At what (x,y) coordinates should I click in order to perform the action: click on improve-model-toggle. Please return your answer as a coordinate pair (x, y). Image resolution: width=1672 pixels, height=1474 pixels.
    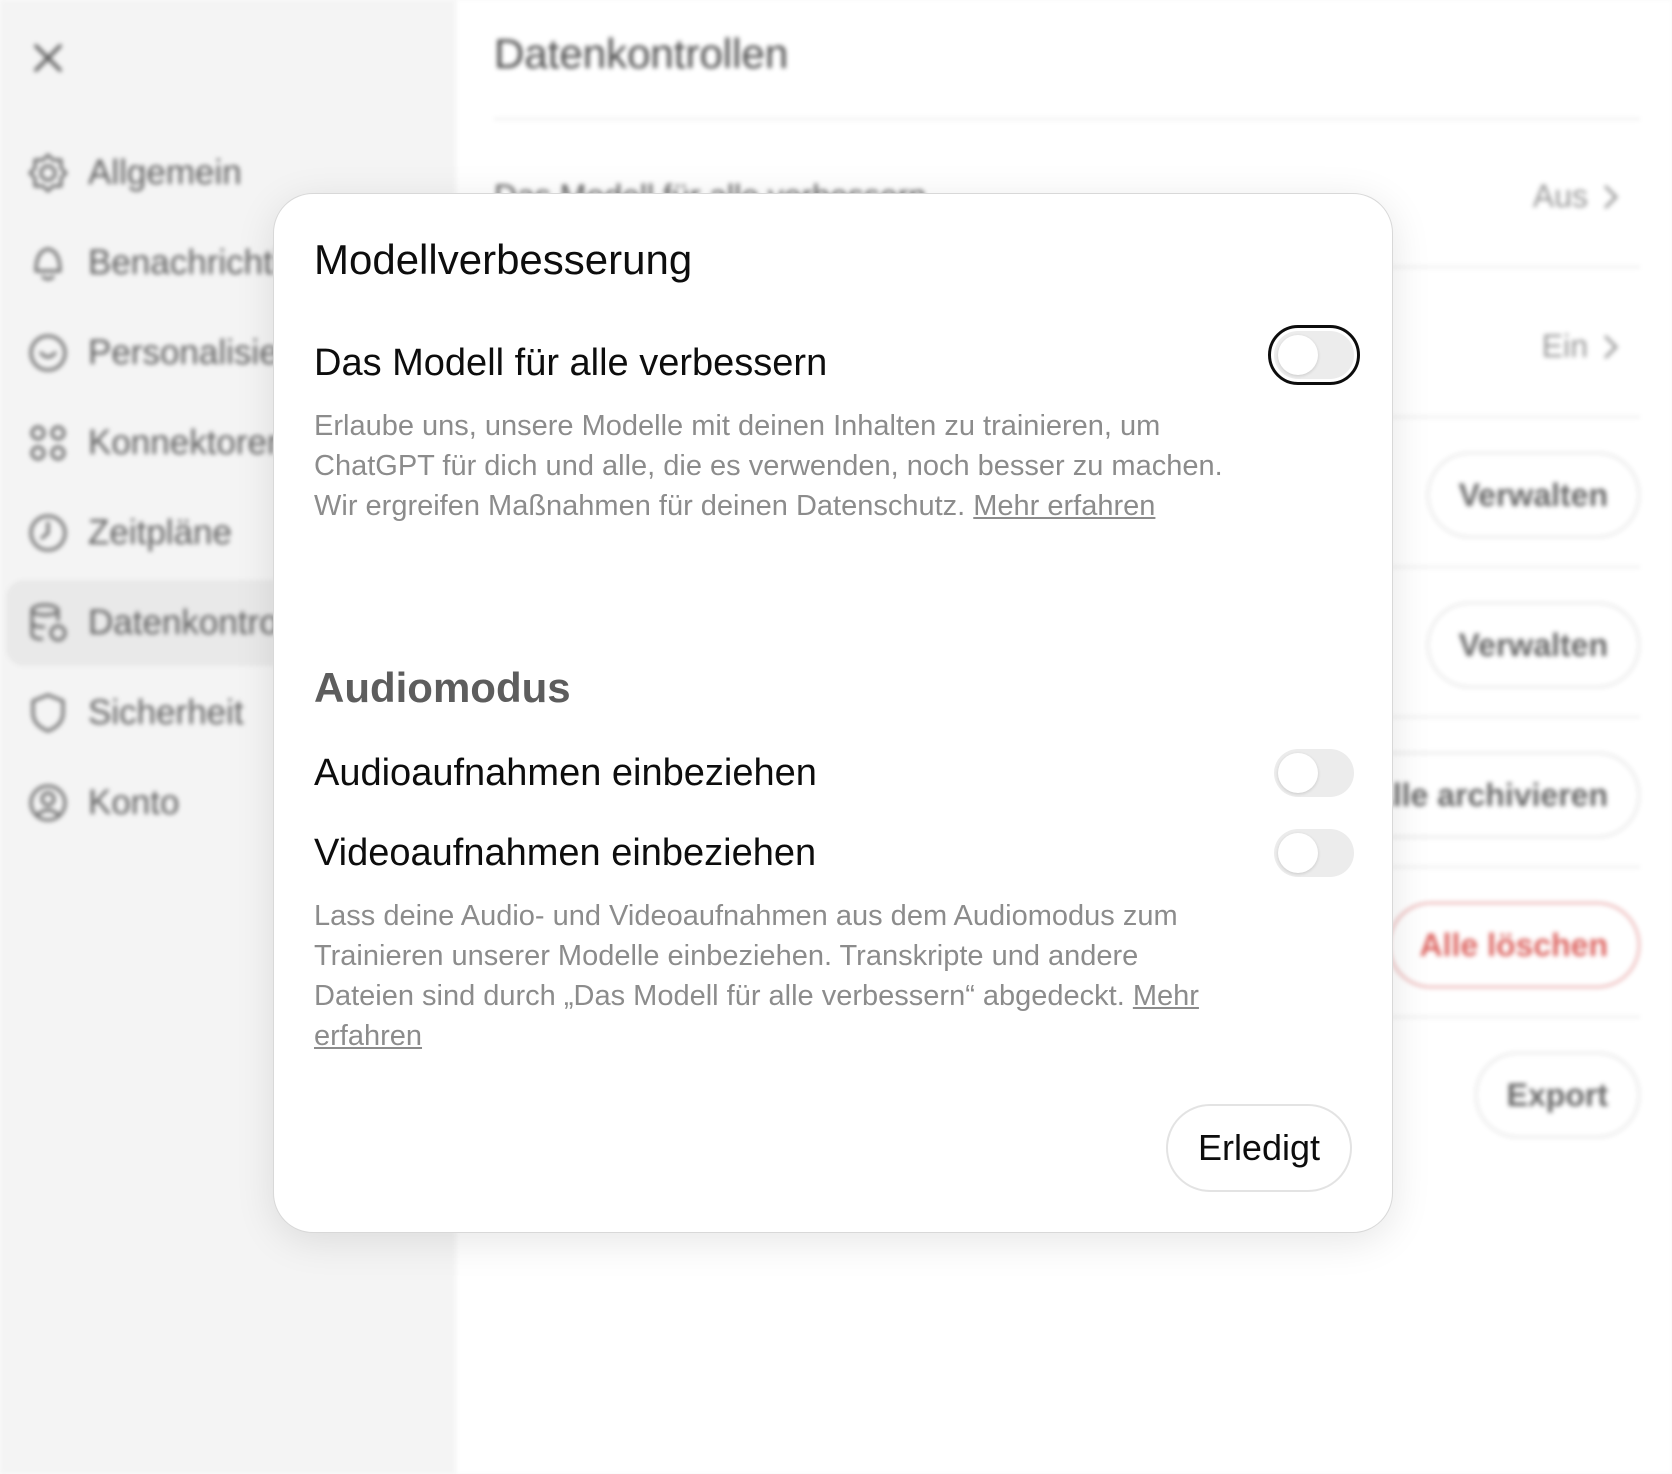
    Looking at the image, I should click on (1314, 355).